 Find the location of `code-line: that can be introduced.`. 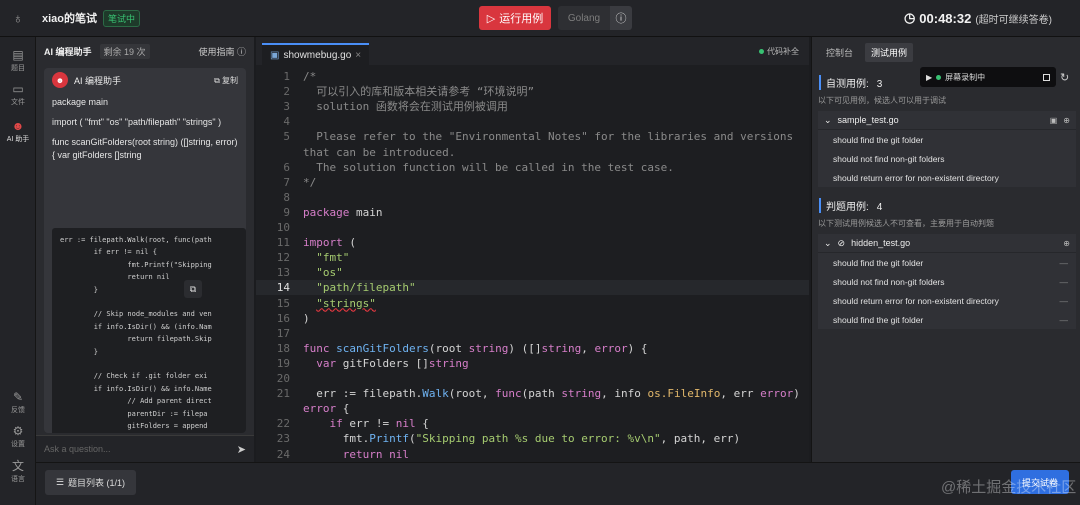

code-line: that can be introduced. is located at coordinates (532, 152).